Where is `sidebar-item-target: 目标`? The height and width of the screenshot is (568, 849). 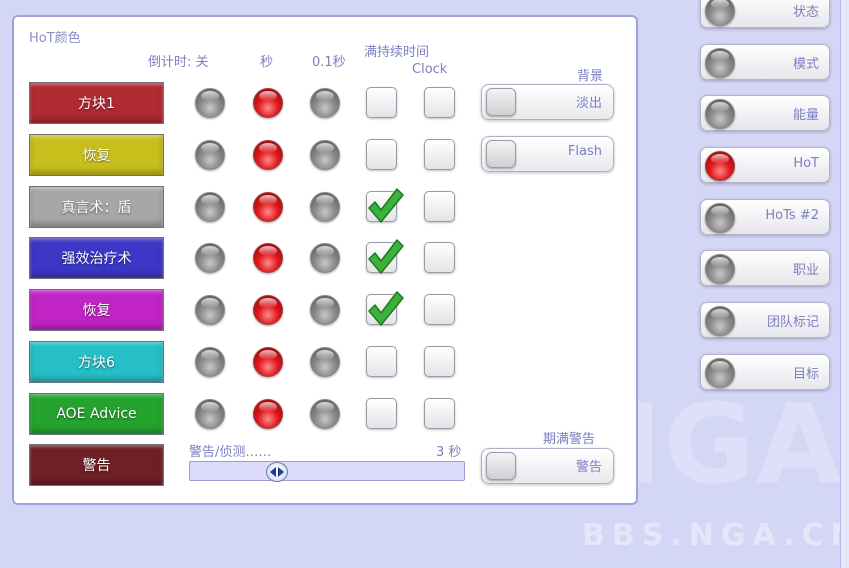
sidebar-item-target: 目标 is located at coordinates (765, 372).